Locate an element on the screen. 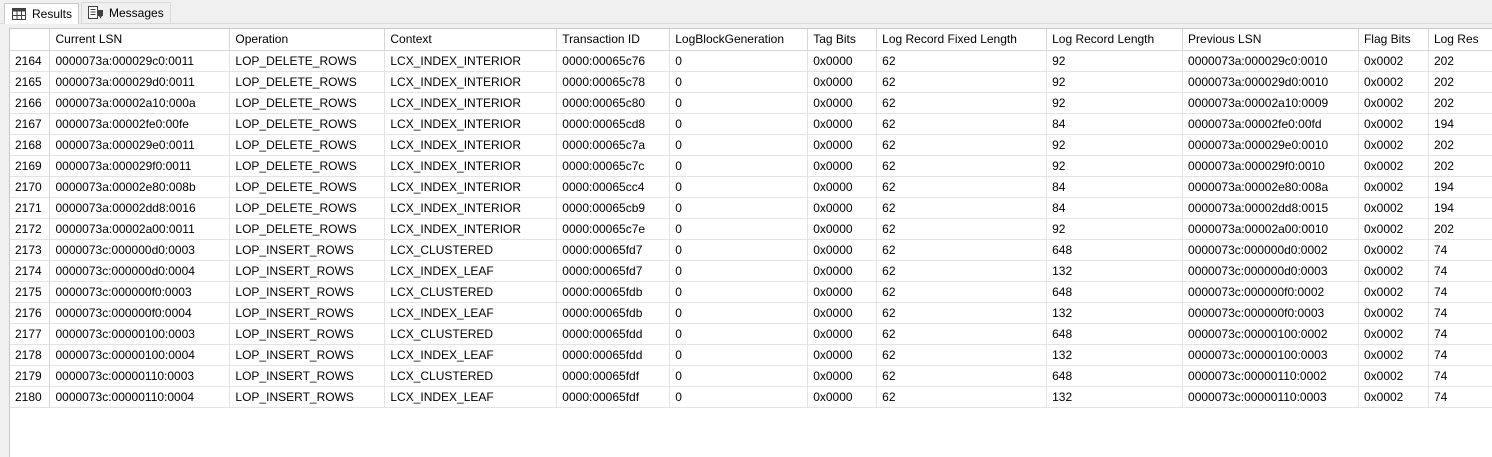  row-number: 2175 is located at coordinates (30, 292).